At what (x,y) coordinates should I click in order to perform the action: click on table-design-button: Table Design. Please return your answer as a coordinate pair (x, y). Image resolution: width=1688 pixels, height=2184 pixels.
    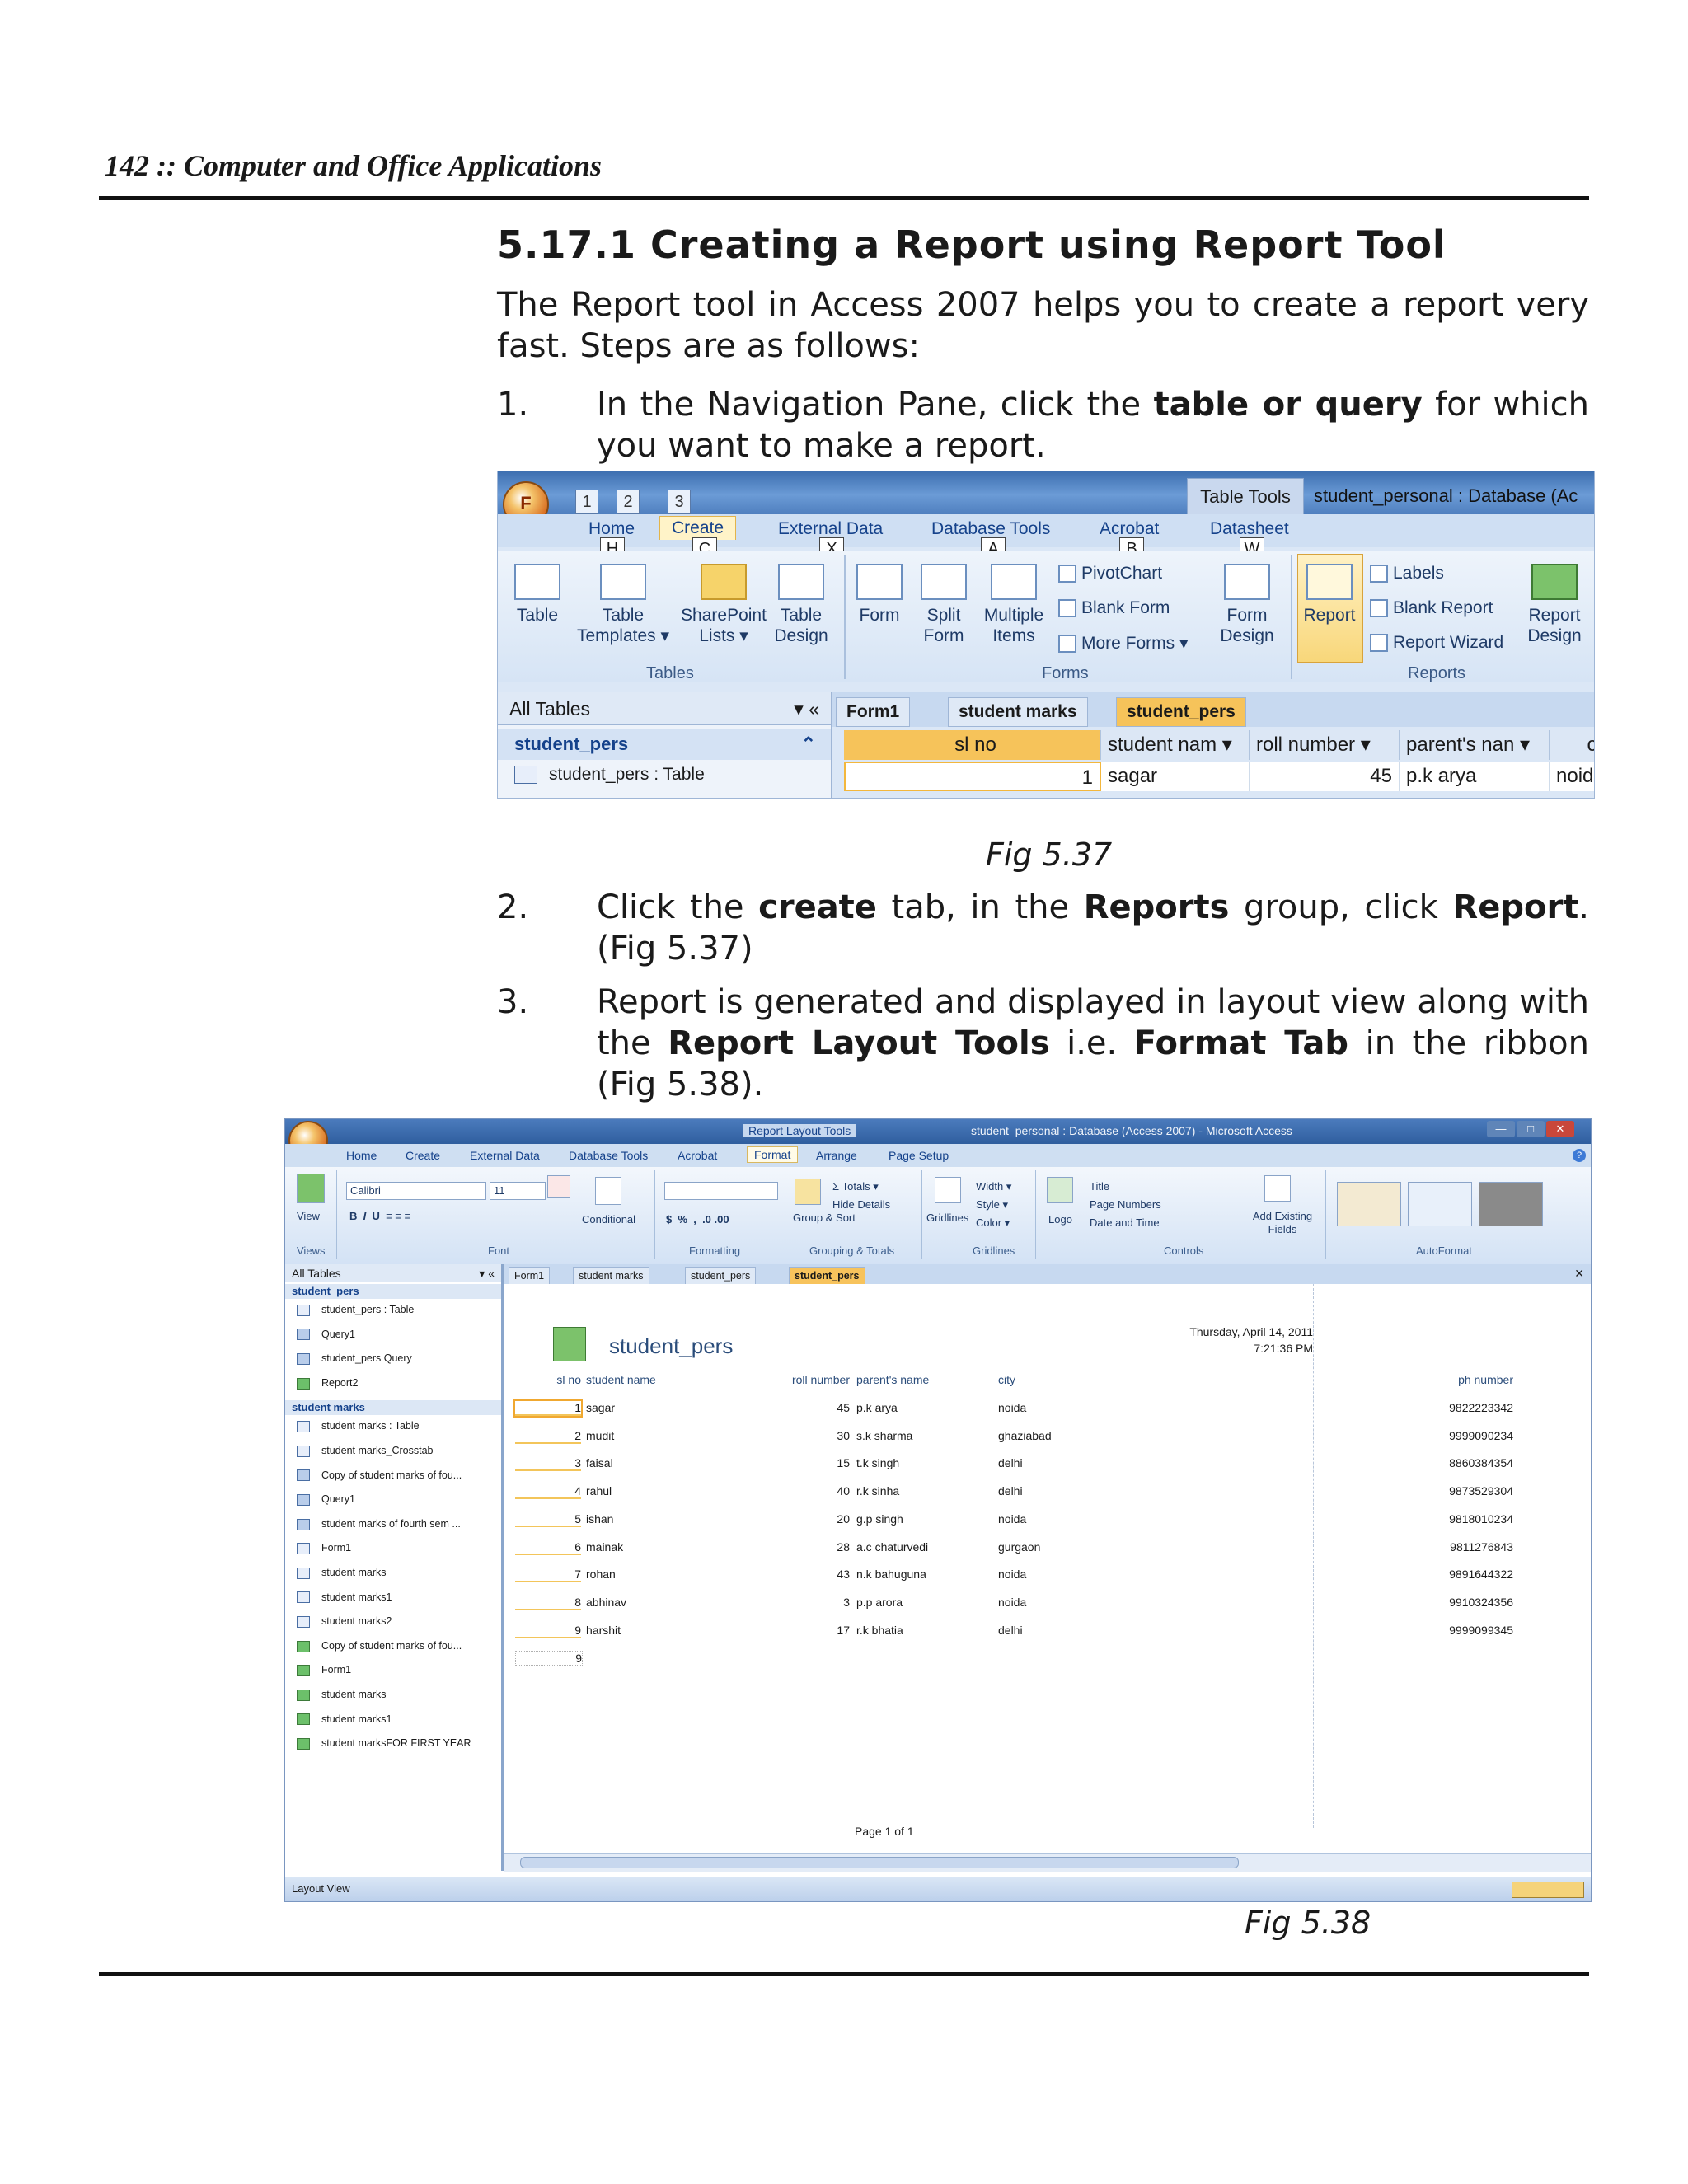
    Looking at the image, I should click on (801, 605).